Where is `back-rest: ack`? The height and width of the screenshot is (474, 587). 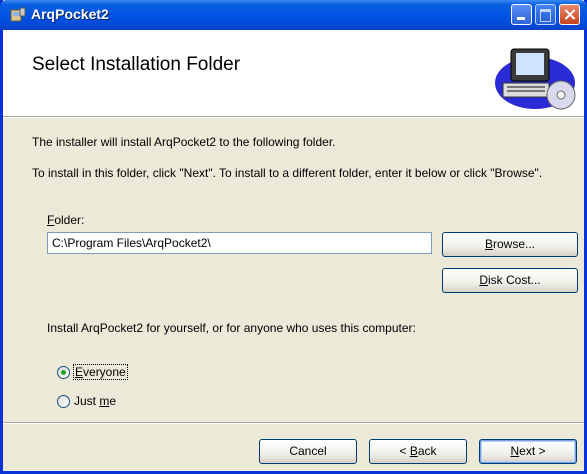
back-rest: ack is located at coordinates (427, 451).